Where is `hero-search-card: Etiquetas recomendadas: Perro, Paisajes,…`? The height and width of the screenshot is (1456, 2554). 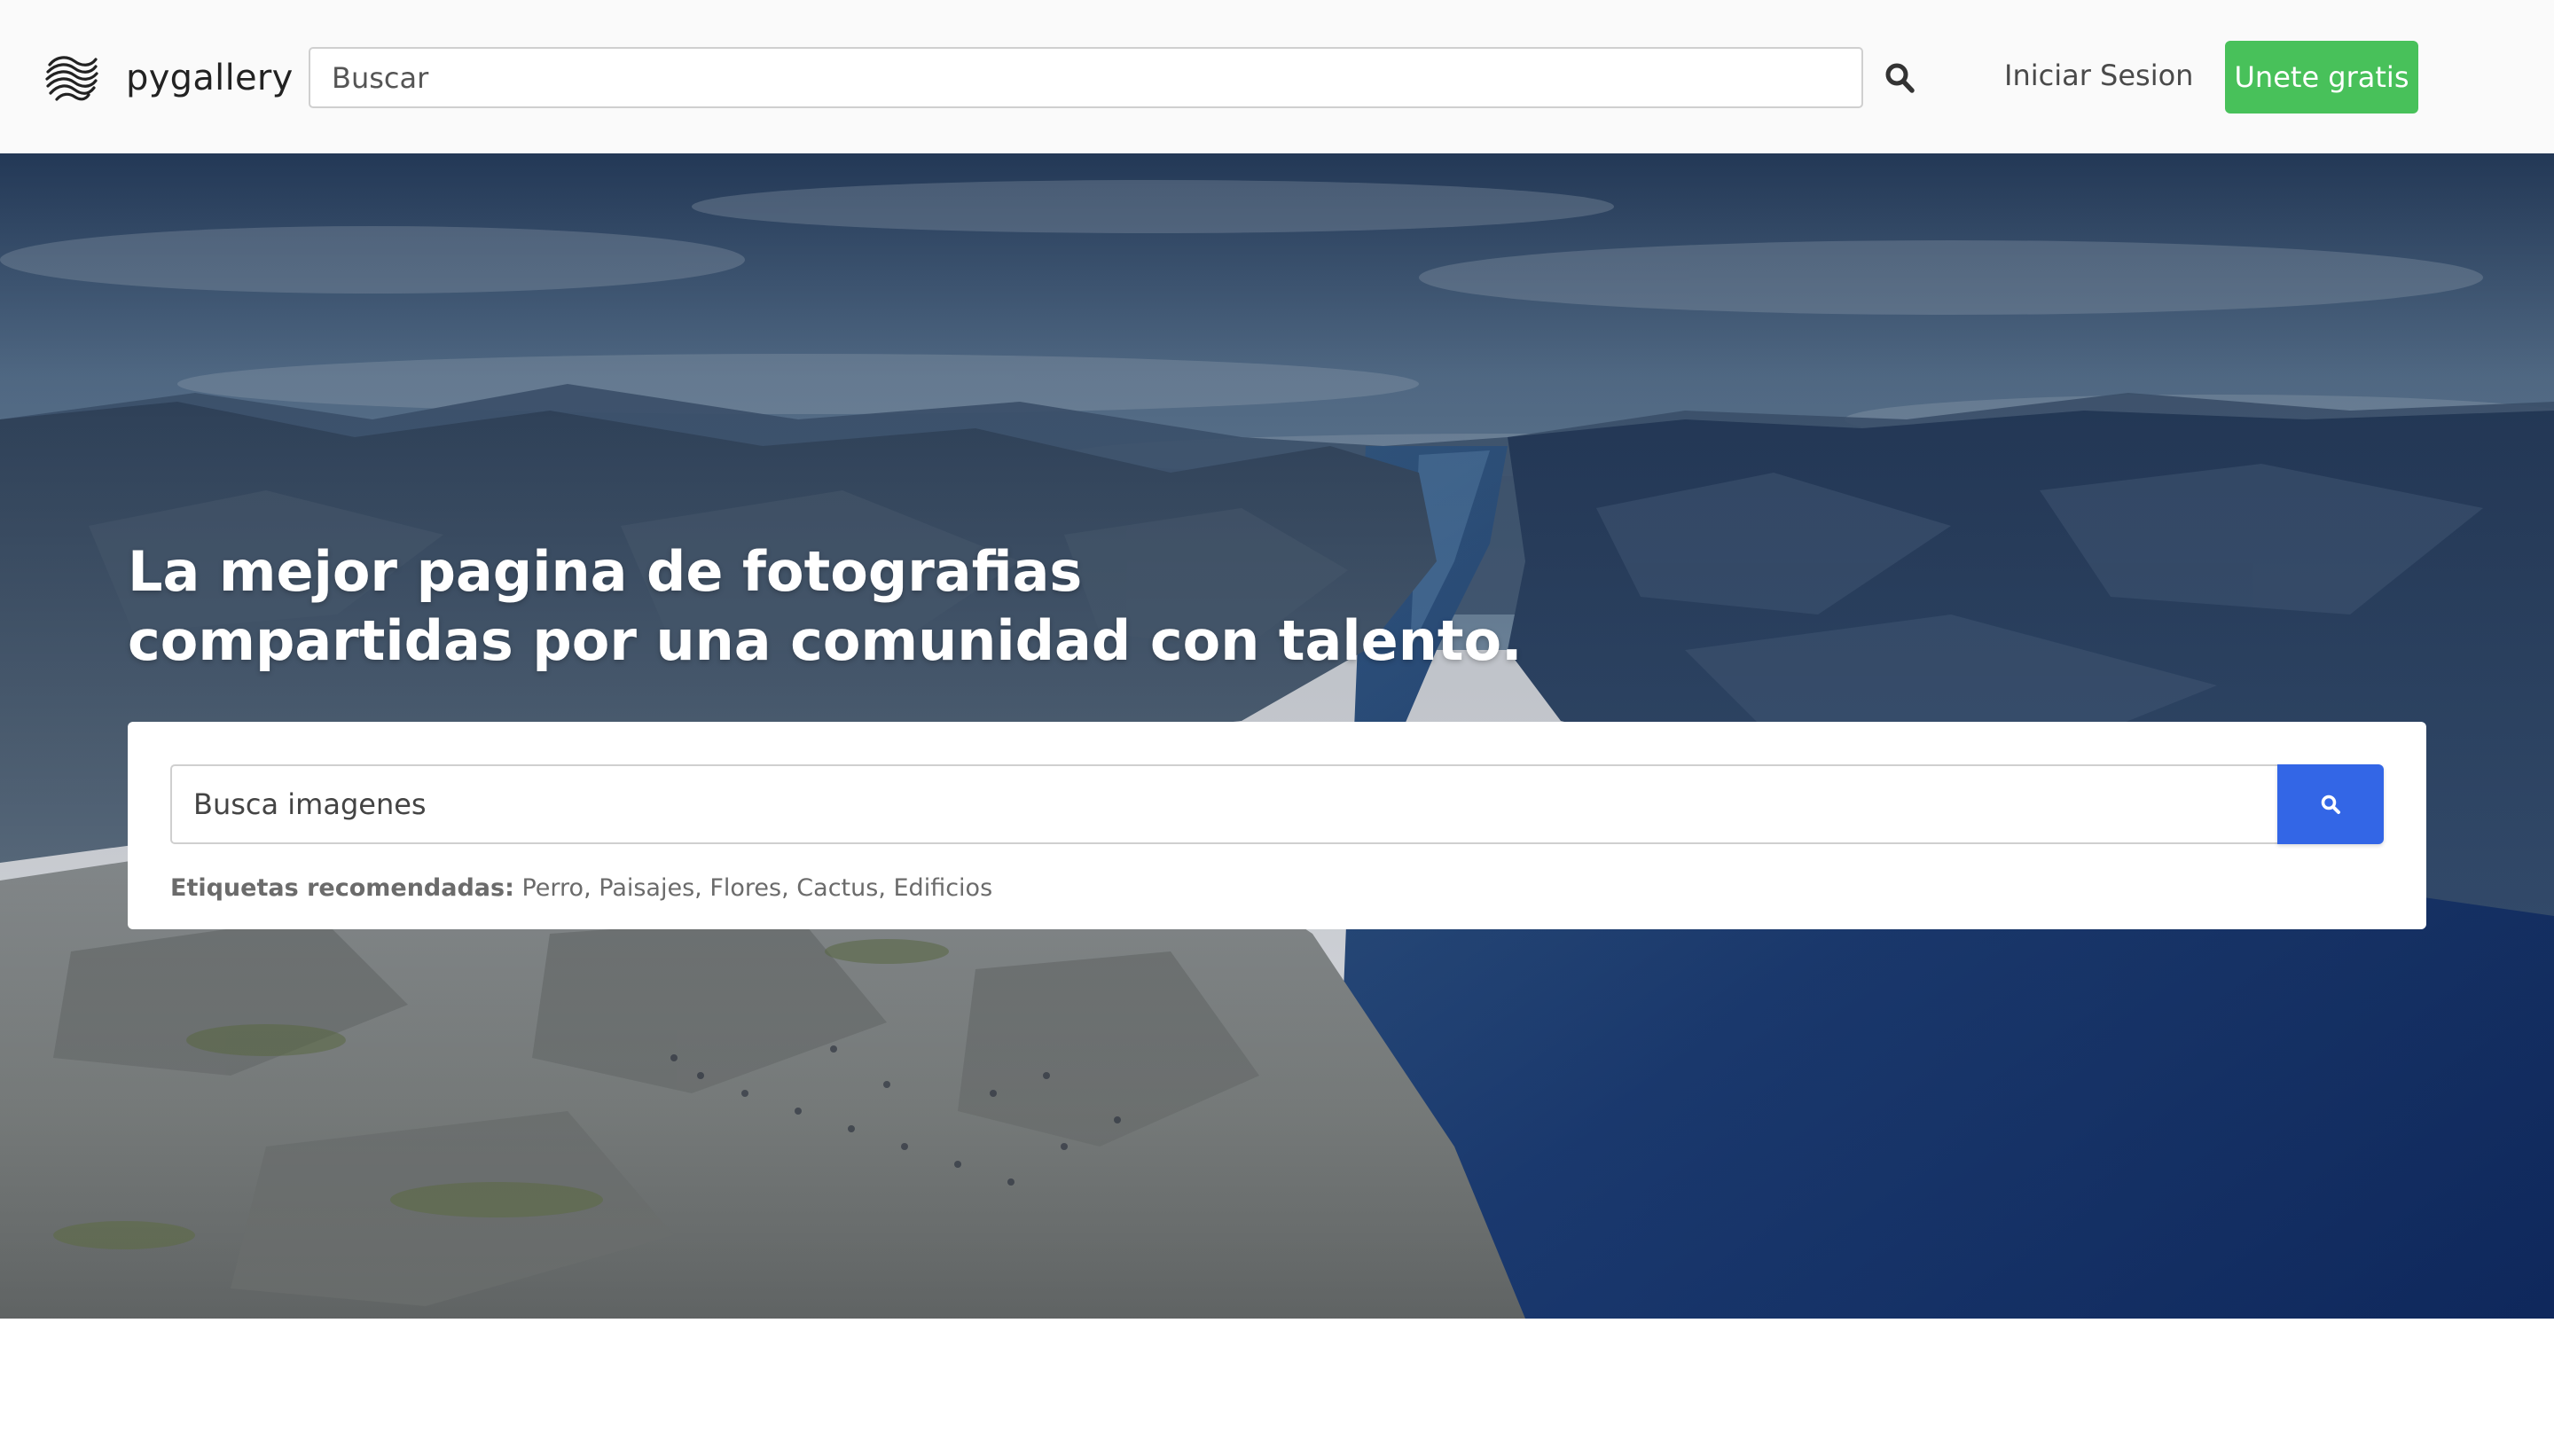
hero-search-card: Etiquetas recomendadas: Perro, Paisajes,… is located at coordinates (1277, 825).